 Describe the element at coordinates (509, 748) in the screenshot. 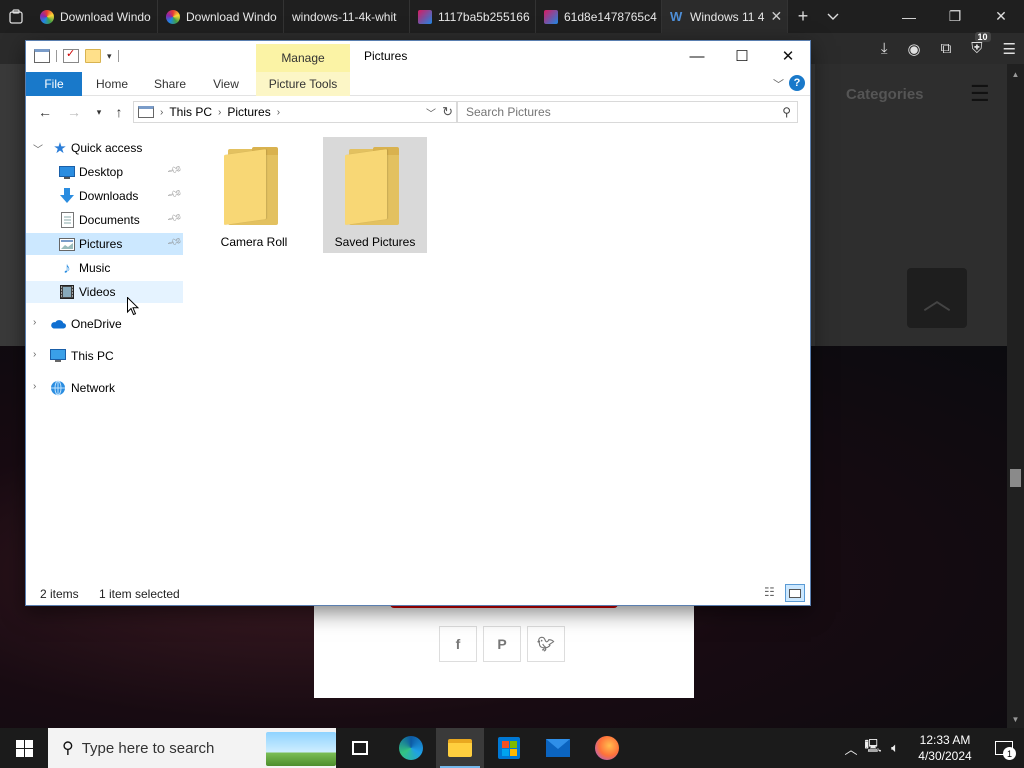

I see `taskbar-store` at that location.